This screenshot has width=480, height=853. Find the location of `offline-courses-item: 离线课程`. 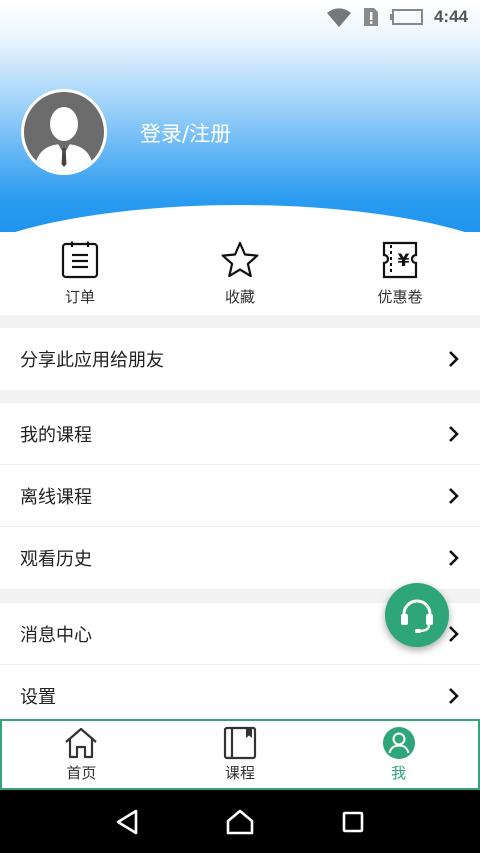

offline-courses-item: 离线课程 is located at coordinates (240, 496).